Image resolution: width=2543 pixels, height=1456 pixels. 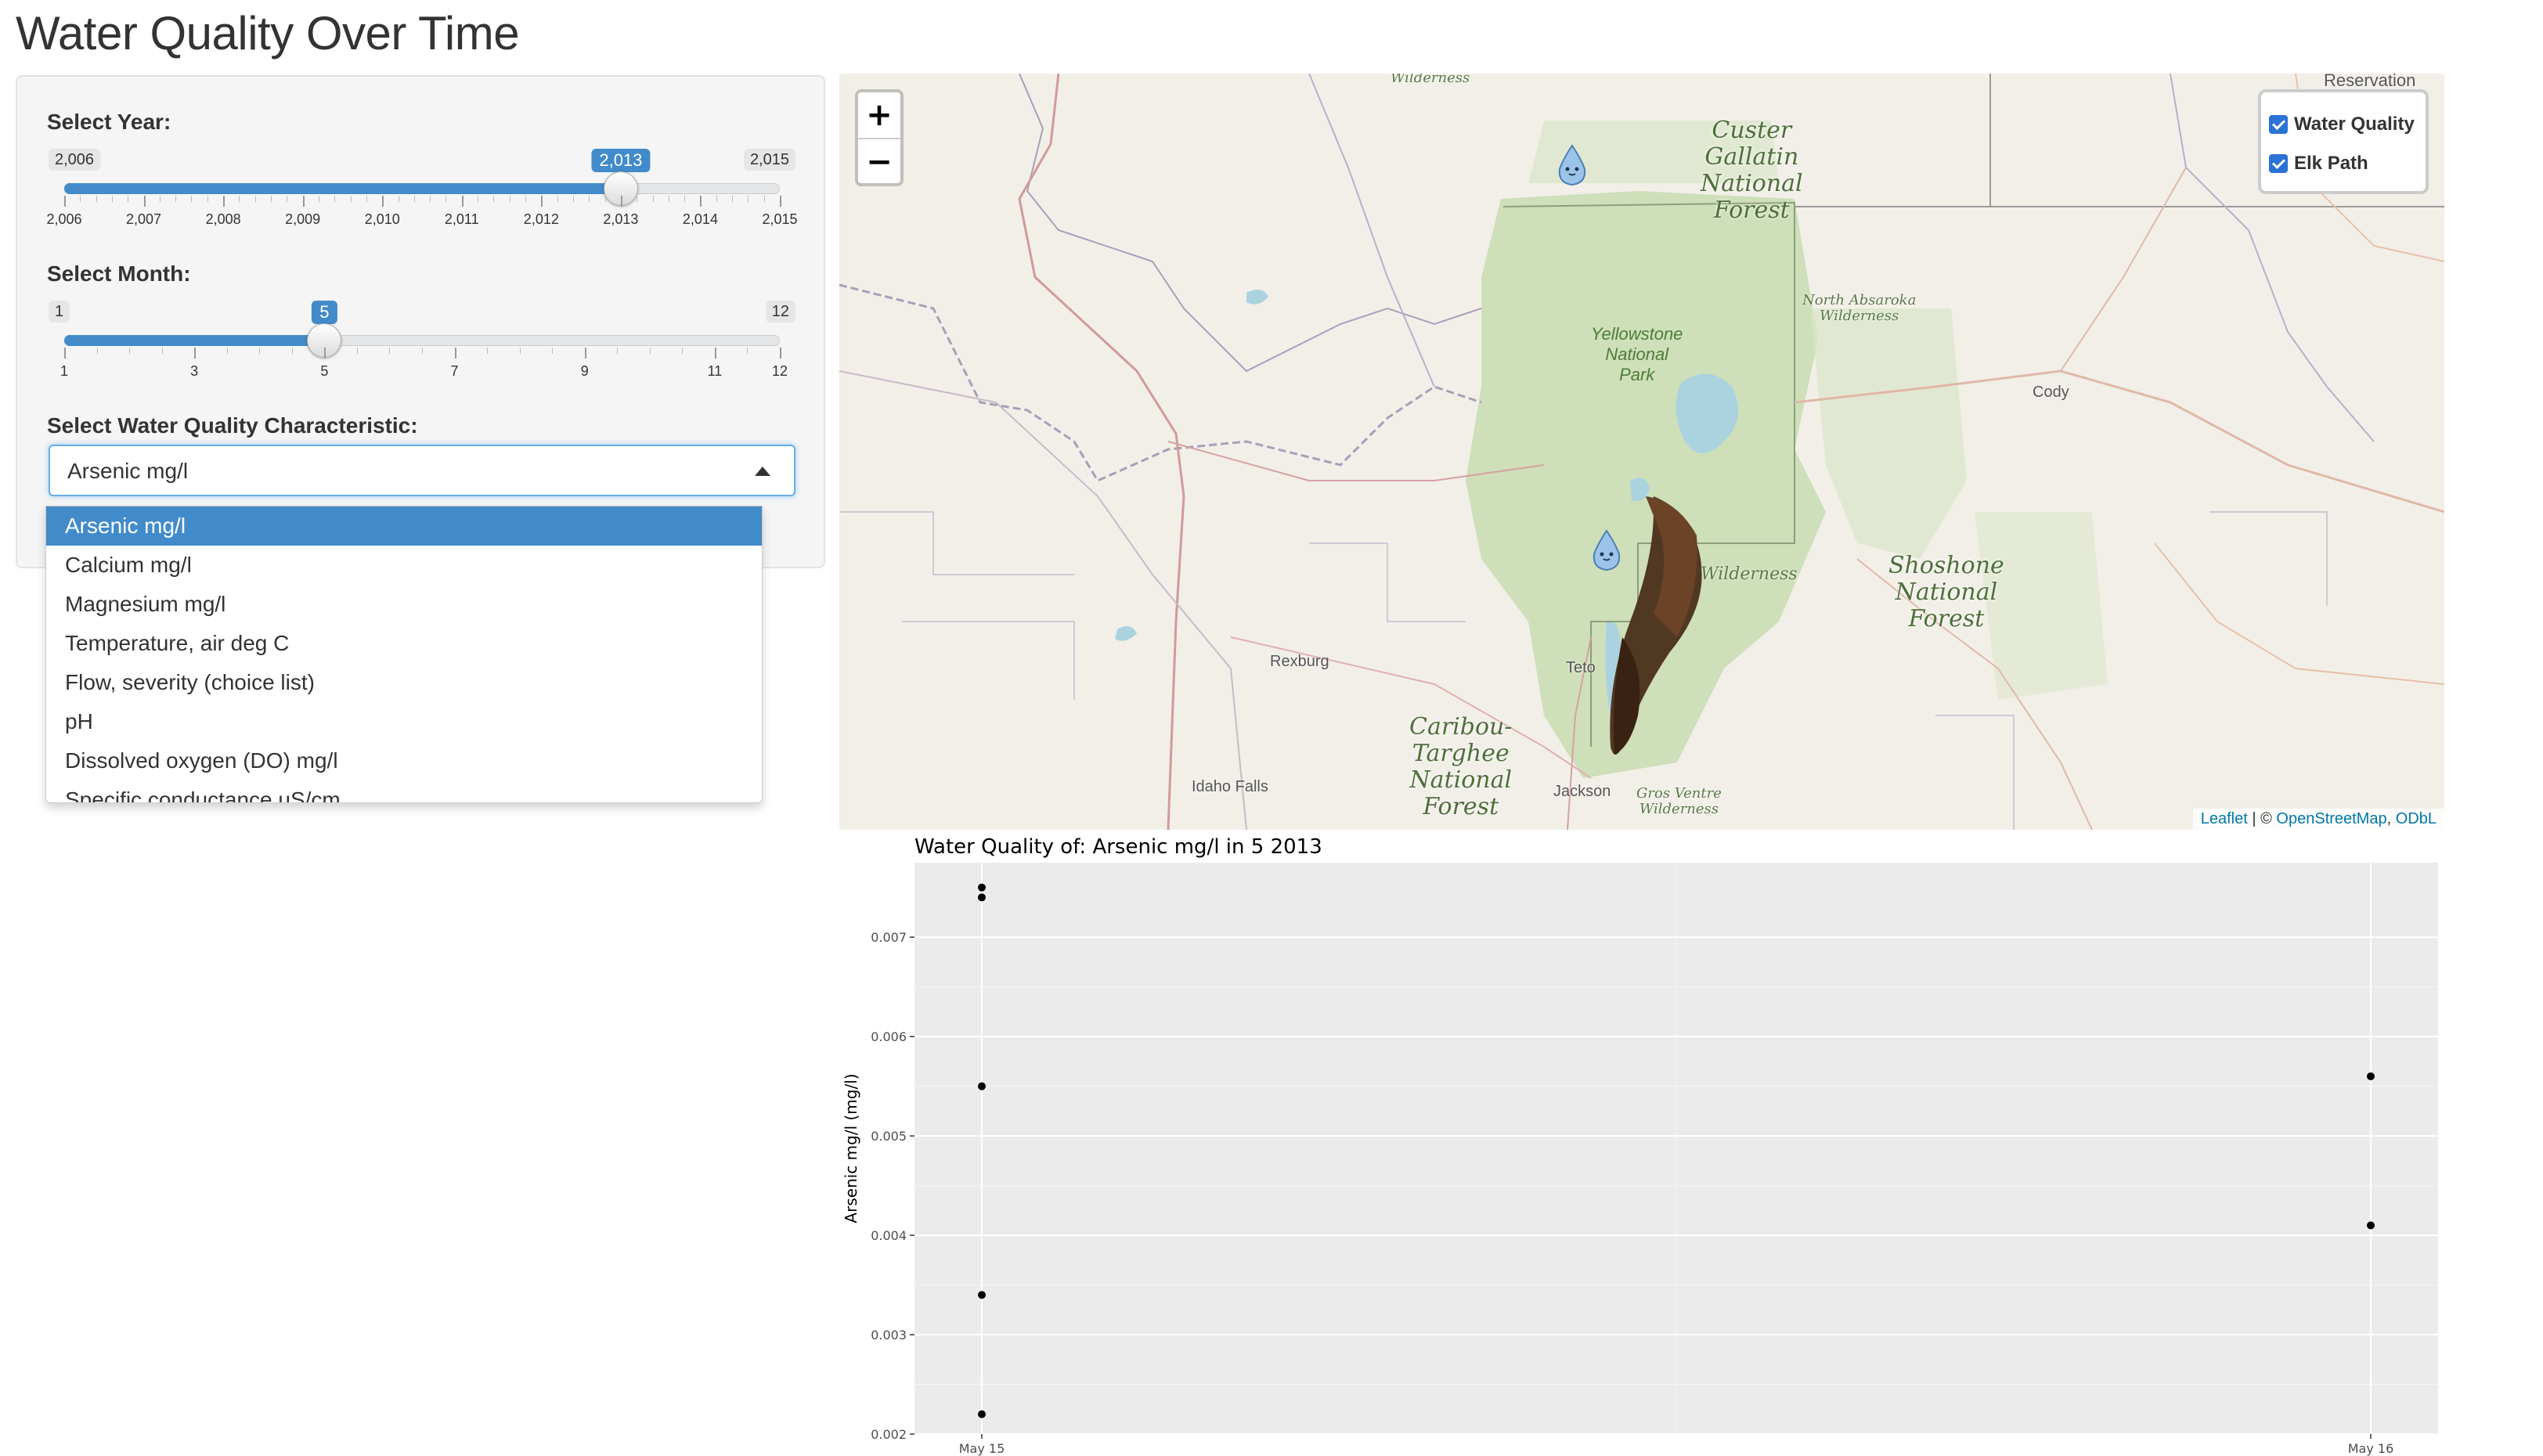 What do you see at coordinates (1637, 354) in the screenshot?
I see `label-yellowstone: Yellowstone National Park` at bounding box center [1637, 354].